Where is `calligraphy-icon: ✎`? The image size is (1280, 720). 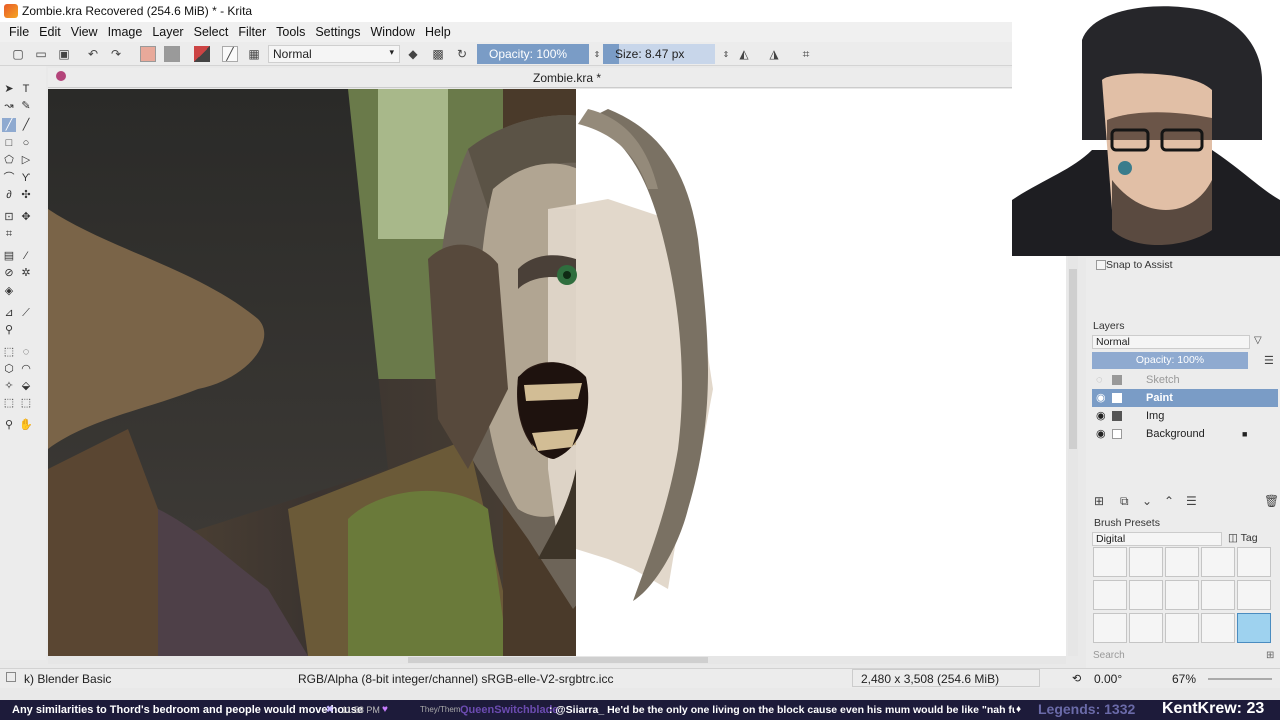 calligraphy-icon: ✎ is located at coordinates (26, 106).